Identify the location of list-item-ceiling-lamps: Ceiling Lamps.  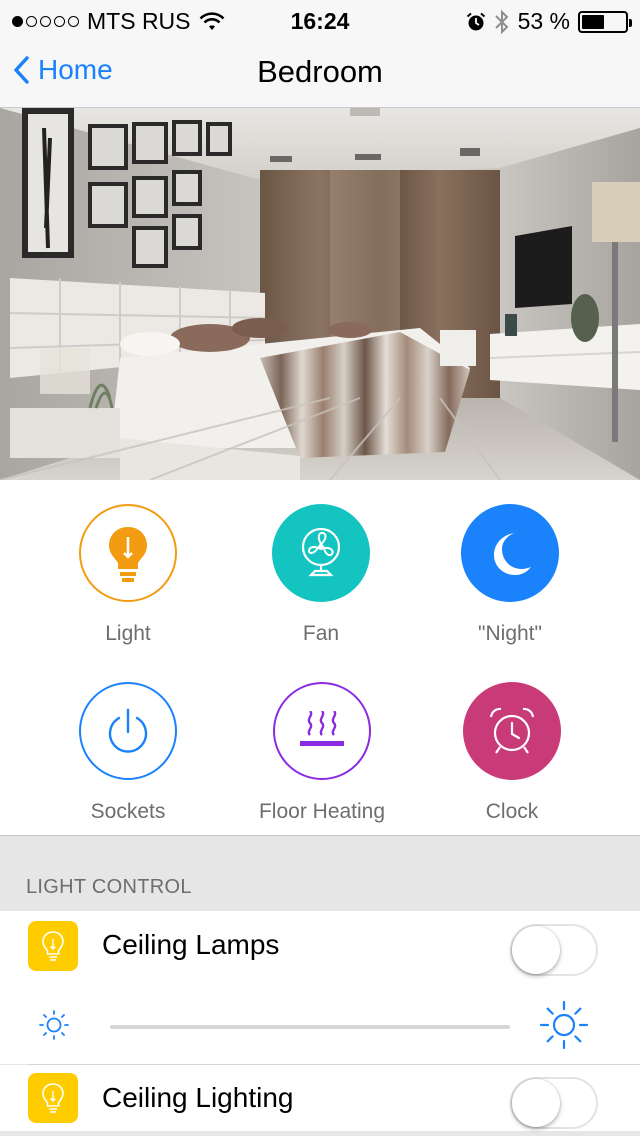
(320, 951).